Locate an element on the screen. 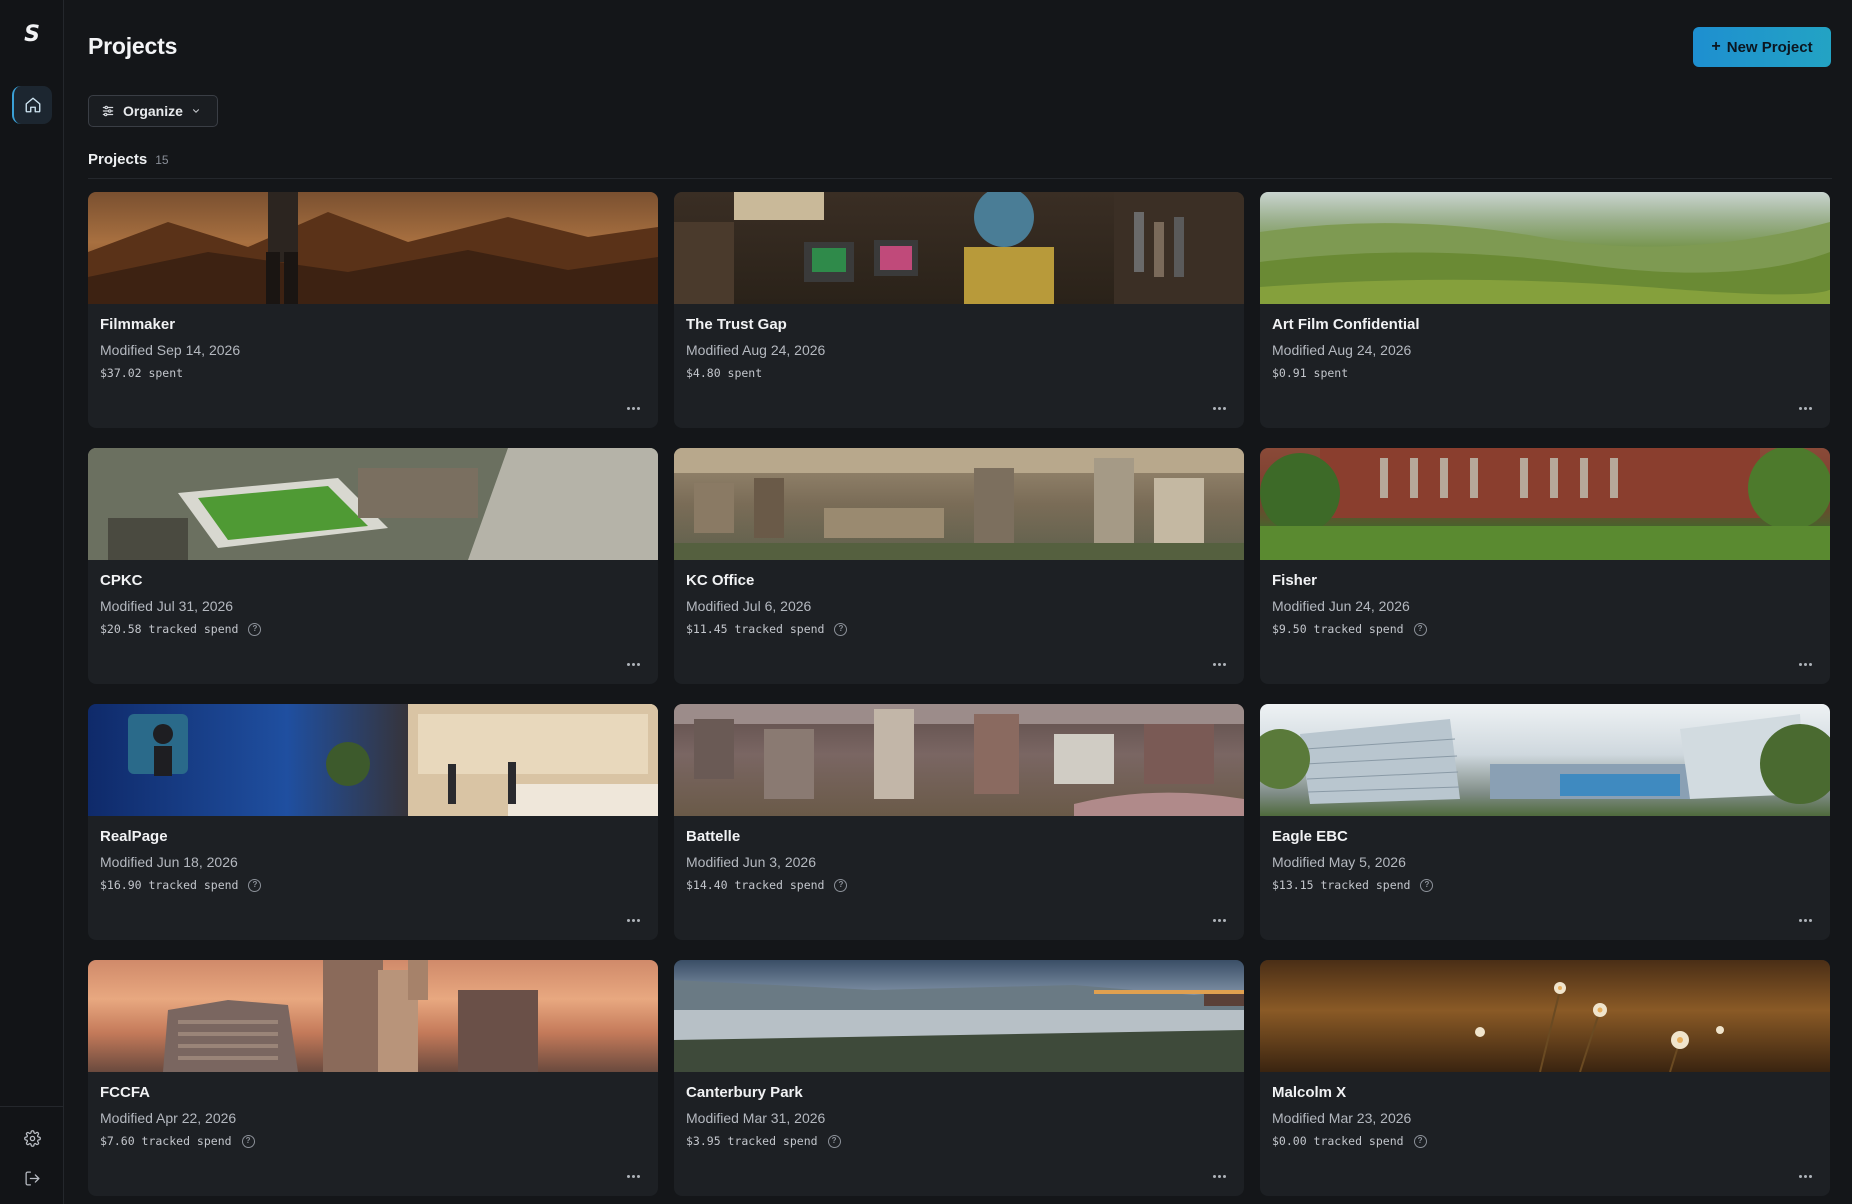 The image size is (1852, 1204). project-spend: $20.58 tracked spend ? is located at coordinates (373, 629).